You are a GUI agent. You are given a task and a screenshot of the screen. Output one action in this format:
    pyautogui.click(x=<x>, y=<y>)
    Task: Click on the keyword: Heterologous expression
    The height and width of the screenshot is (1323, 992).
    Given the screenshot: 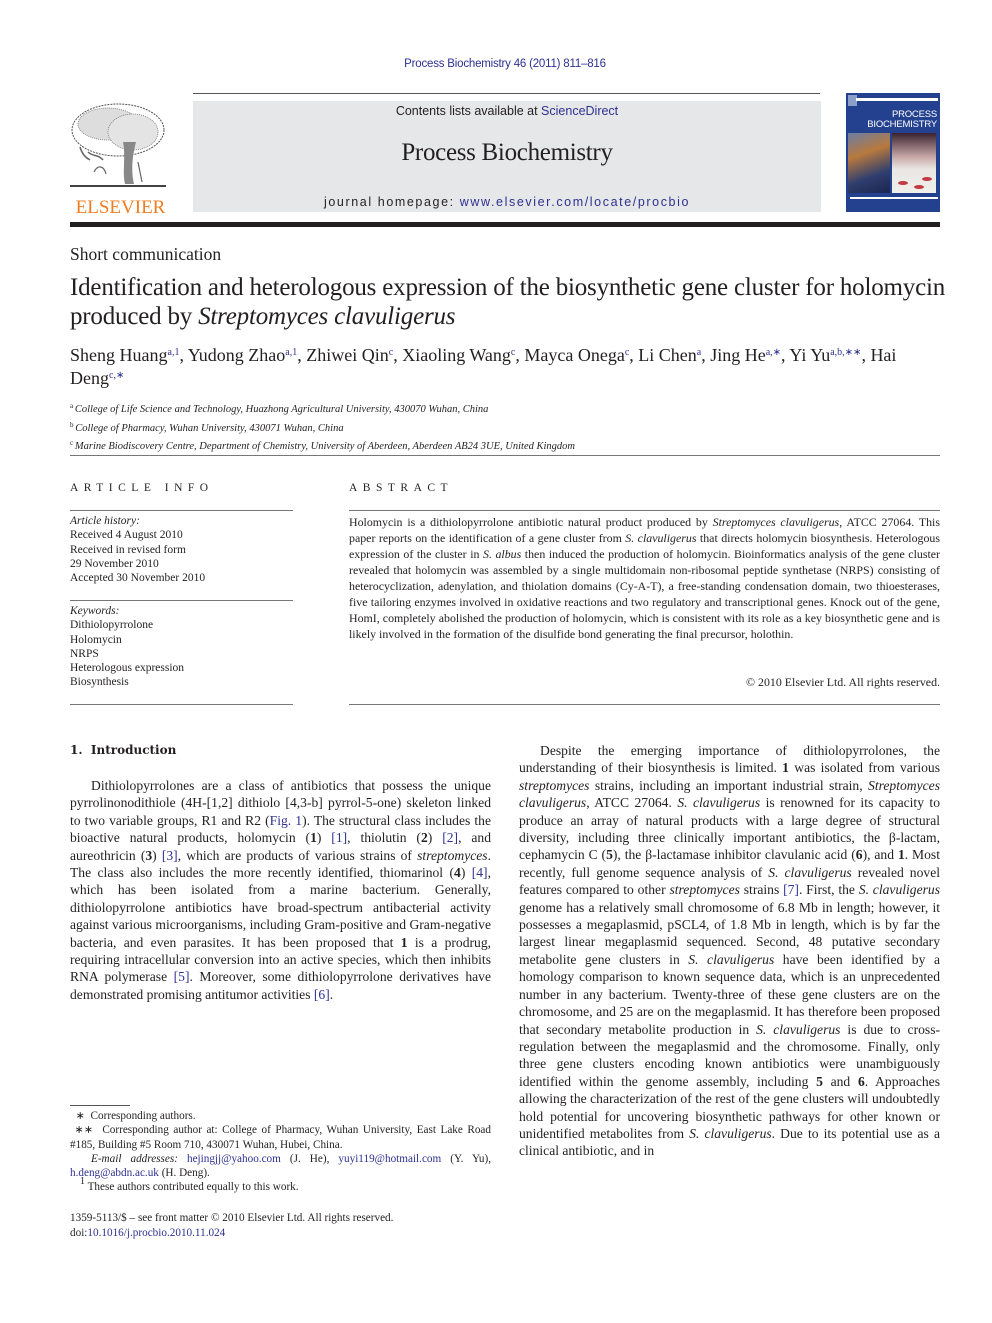 What is the action you would take?
    pyautogui.click(x=181, y=668)
    